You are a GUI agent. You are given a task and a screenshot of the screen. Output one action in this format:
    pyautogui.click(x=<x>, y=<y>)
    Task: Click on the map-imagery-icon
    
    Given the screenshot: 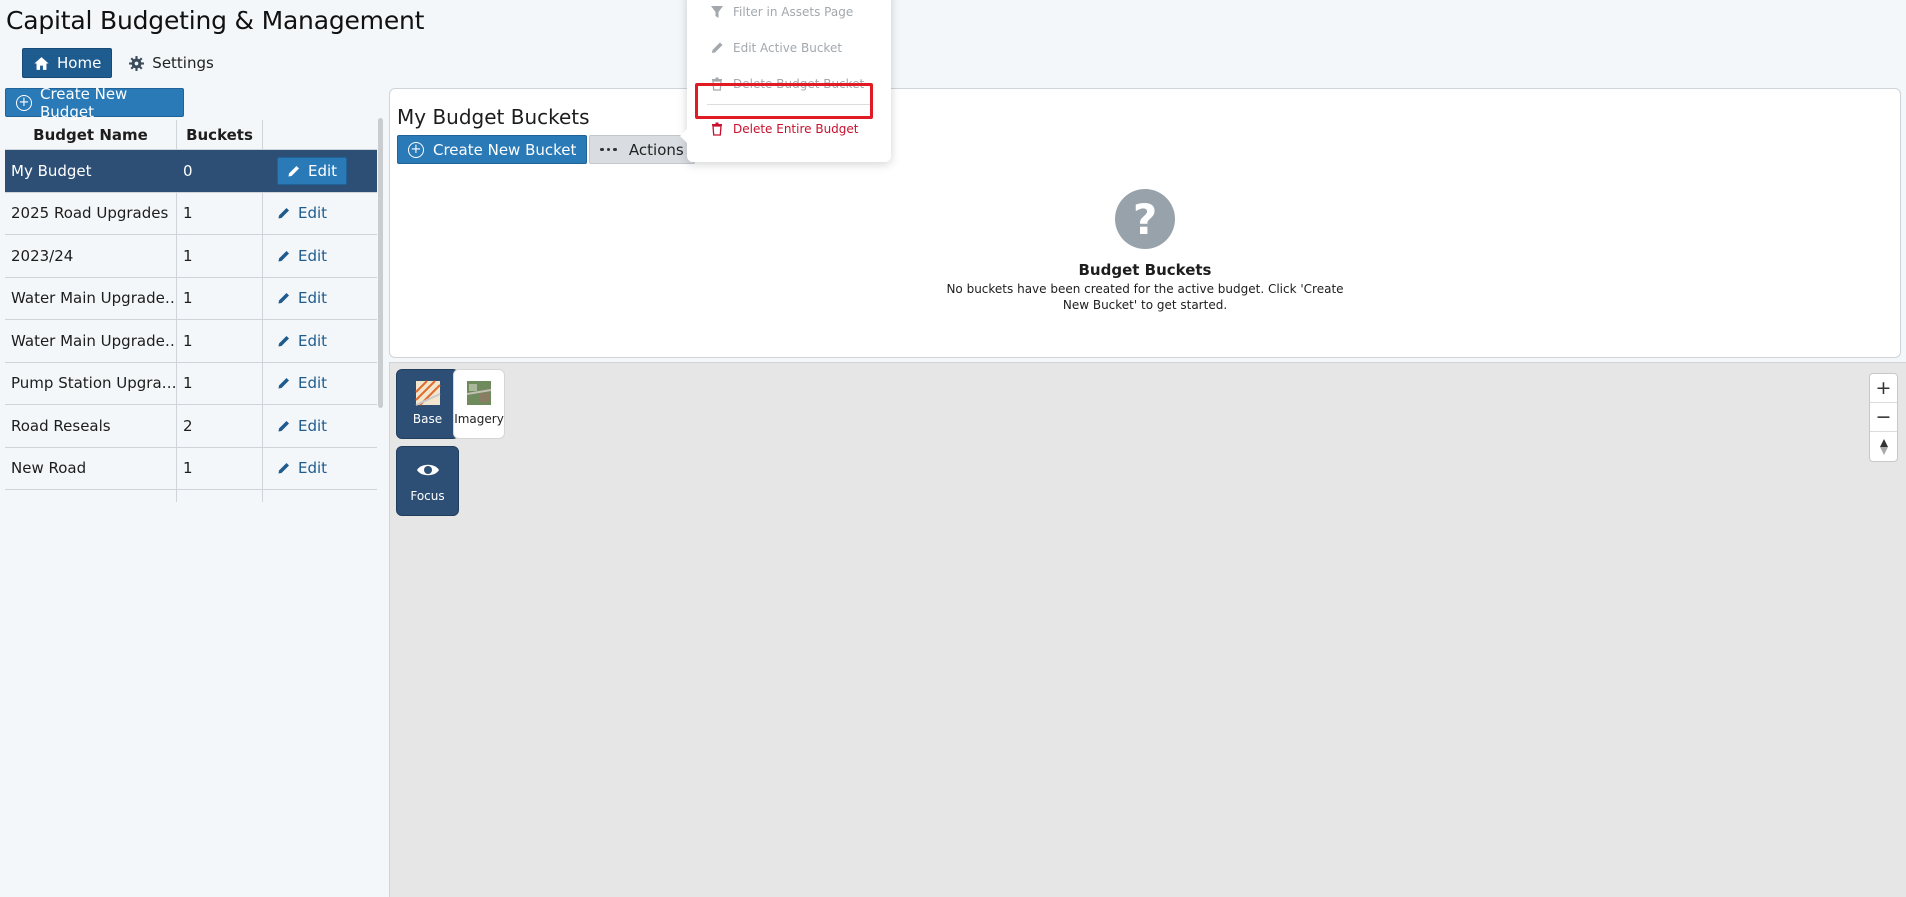 What is the action you would take?
    pyautogui.click(x=479, y=393)
    